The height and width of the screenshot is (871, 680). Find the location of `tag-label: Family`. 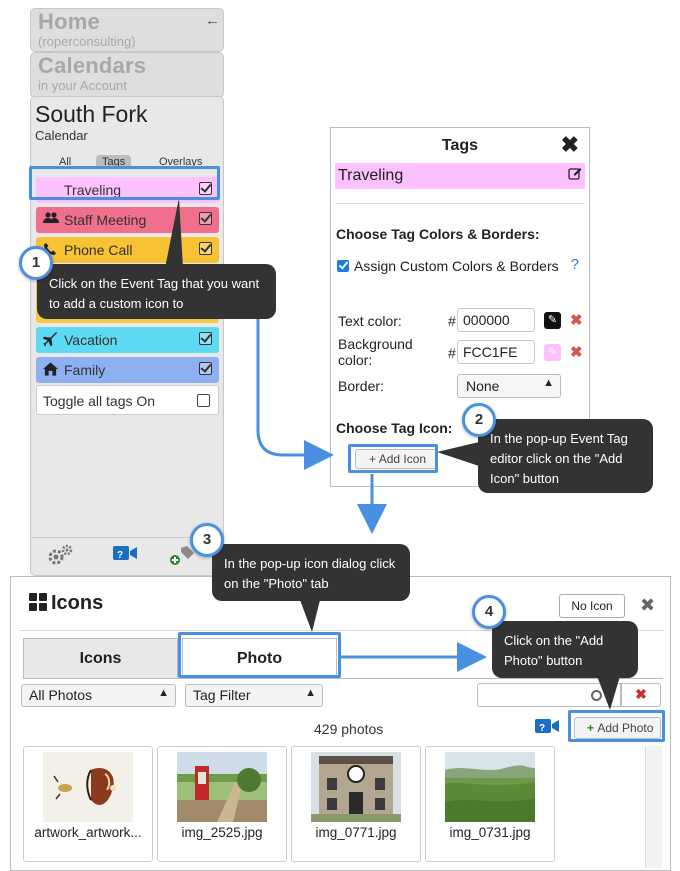

tag-label: Family is located at coordinates (85, 370).